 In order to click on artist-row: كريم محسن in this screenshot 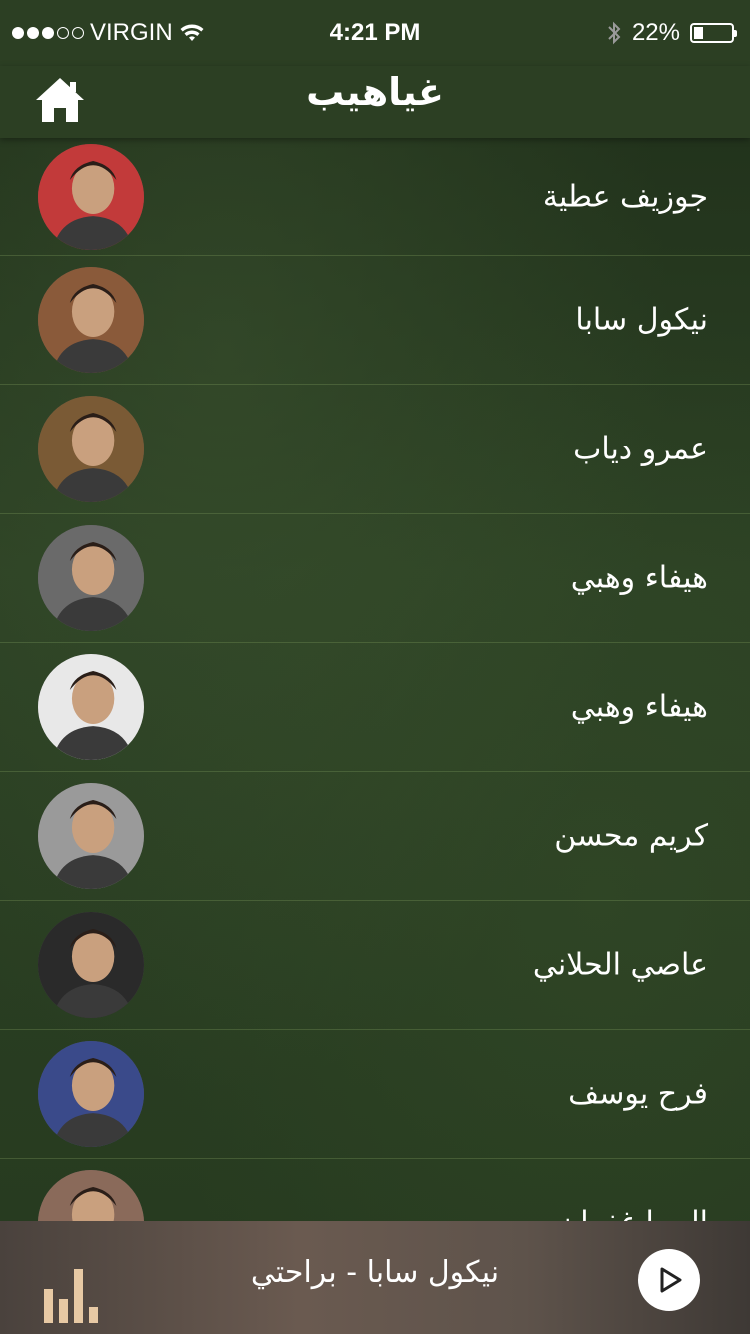, I will do `click(375, 836)`.